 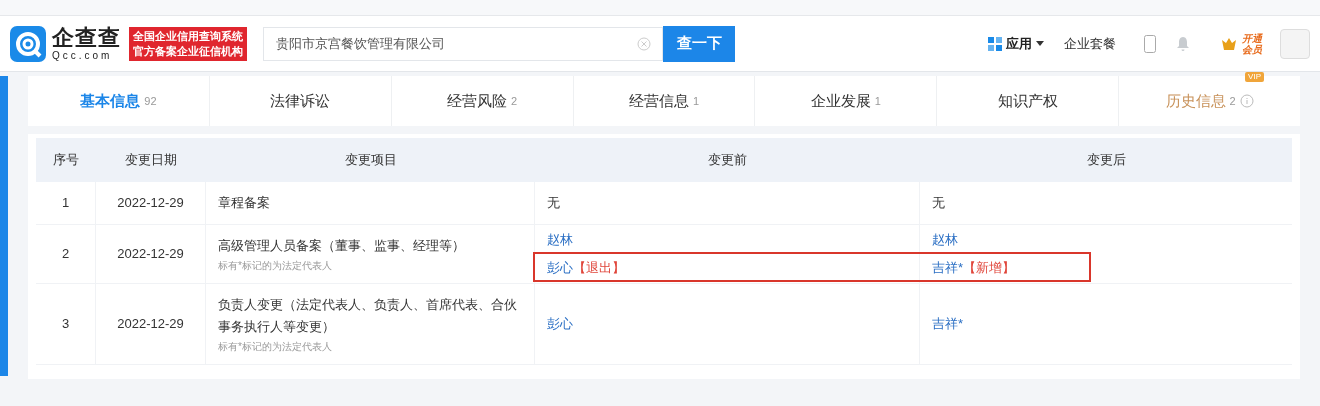 What do you see at coordinates (28, 43) in the screenshot?
I see `logo-icon` at bounding box center [28, 43].